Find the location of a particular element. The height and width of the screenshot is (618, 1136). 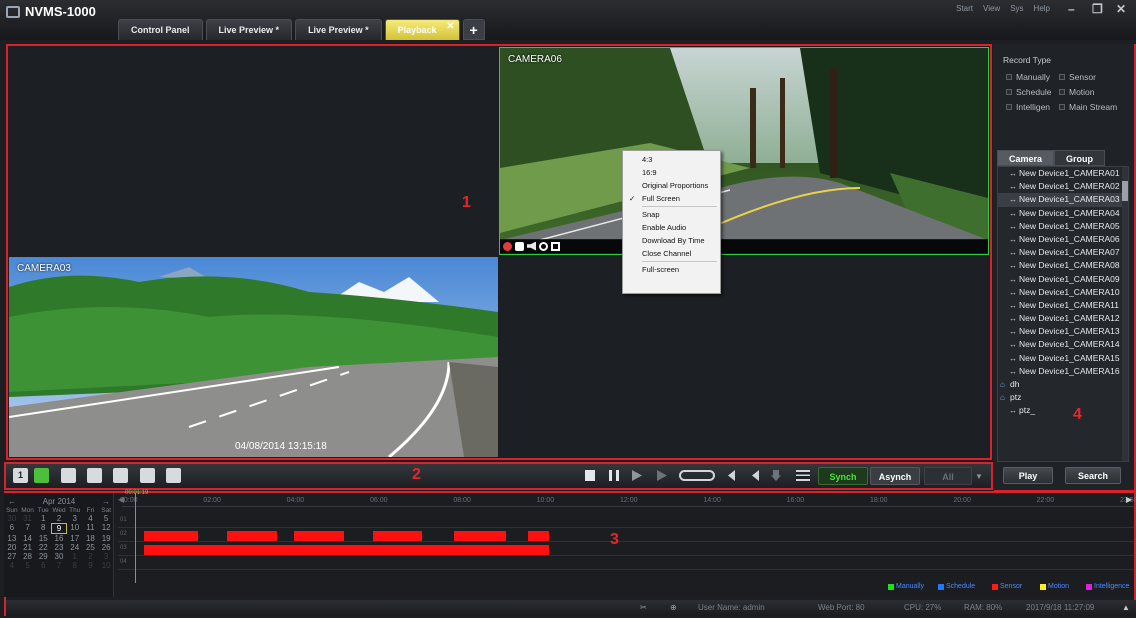

tree-group-ptz: ⌂ ptz is located at coordinates (1063, 397).